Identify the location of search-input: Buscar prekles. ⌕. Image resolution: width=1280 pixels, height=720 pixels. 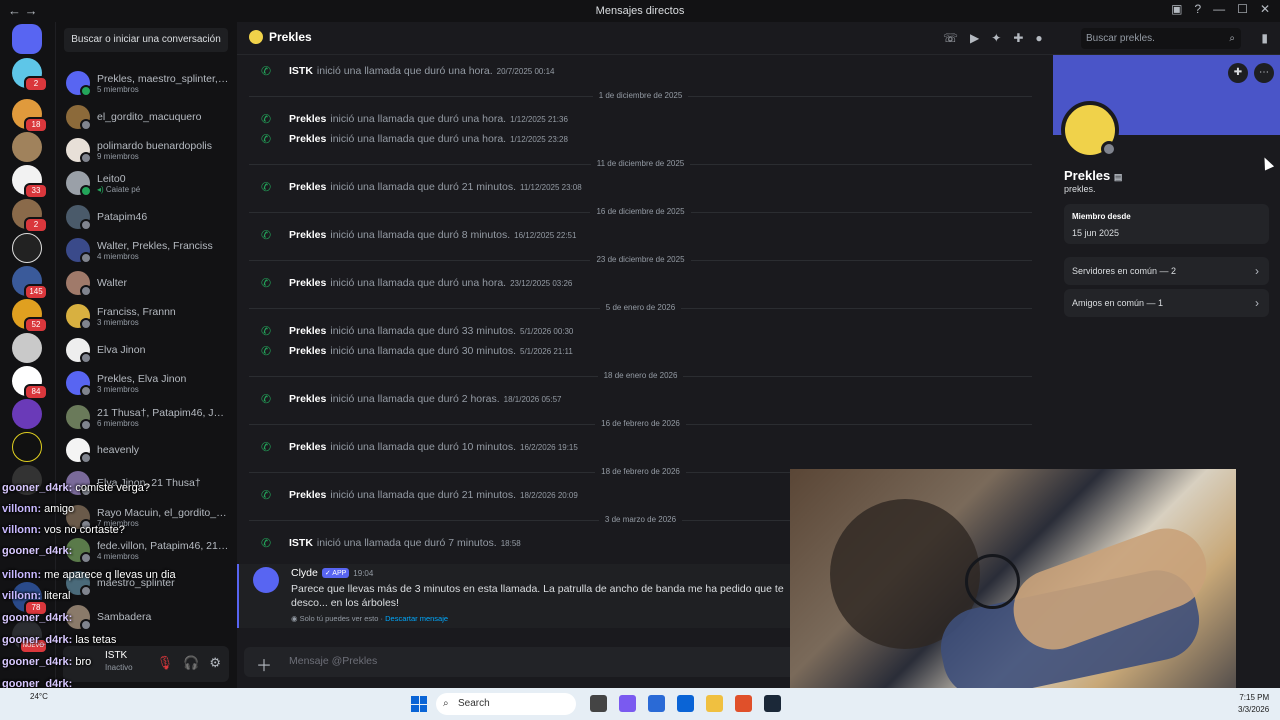
(1161, 38).